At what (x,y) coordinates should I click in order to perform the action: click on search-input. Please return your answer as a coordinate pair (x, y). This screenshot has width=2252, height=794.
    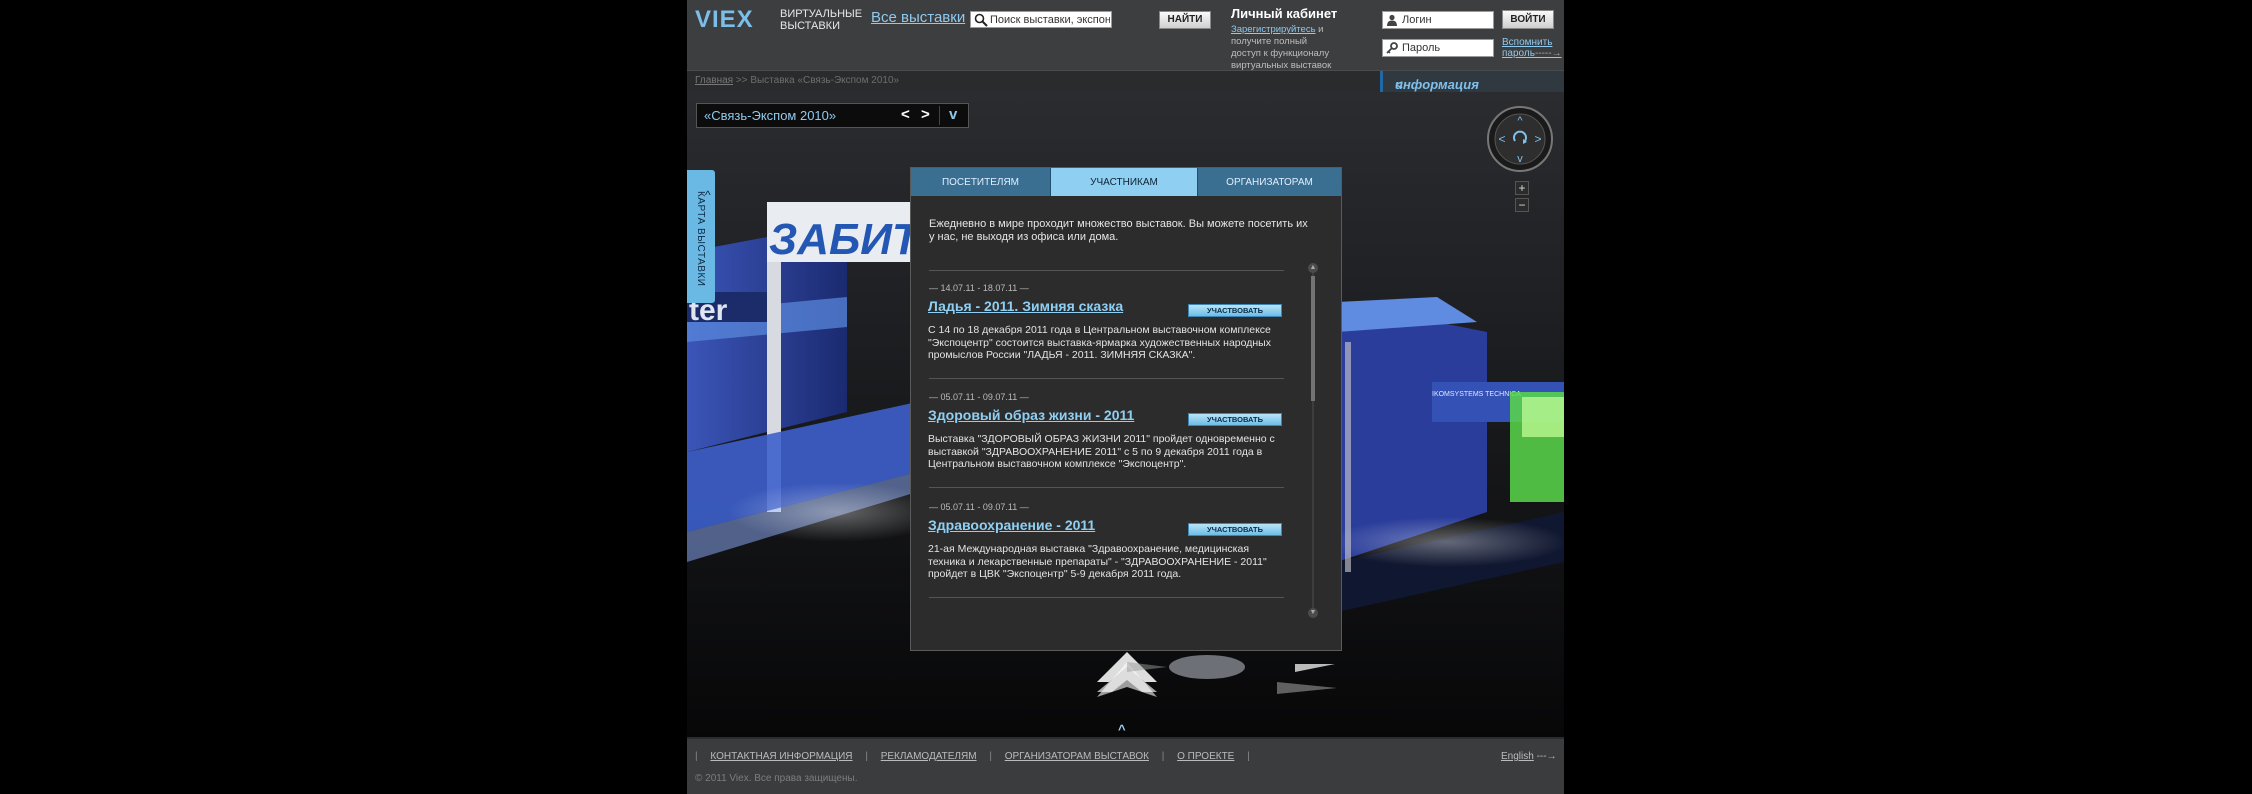
    Looking at the image, I should click on (1050, 19).